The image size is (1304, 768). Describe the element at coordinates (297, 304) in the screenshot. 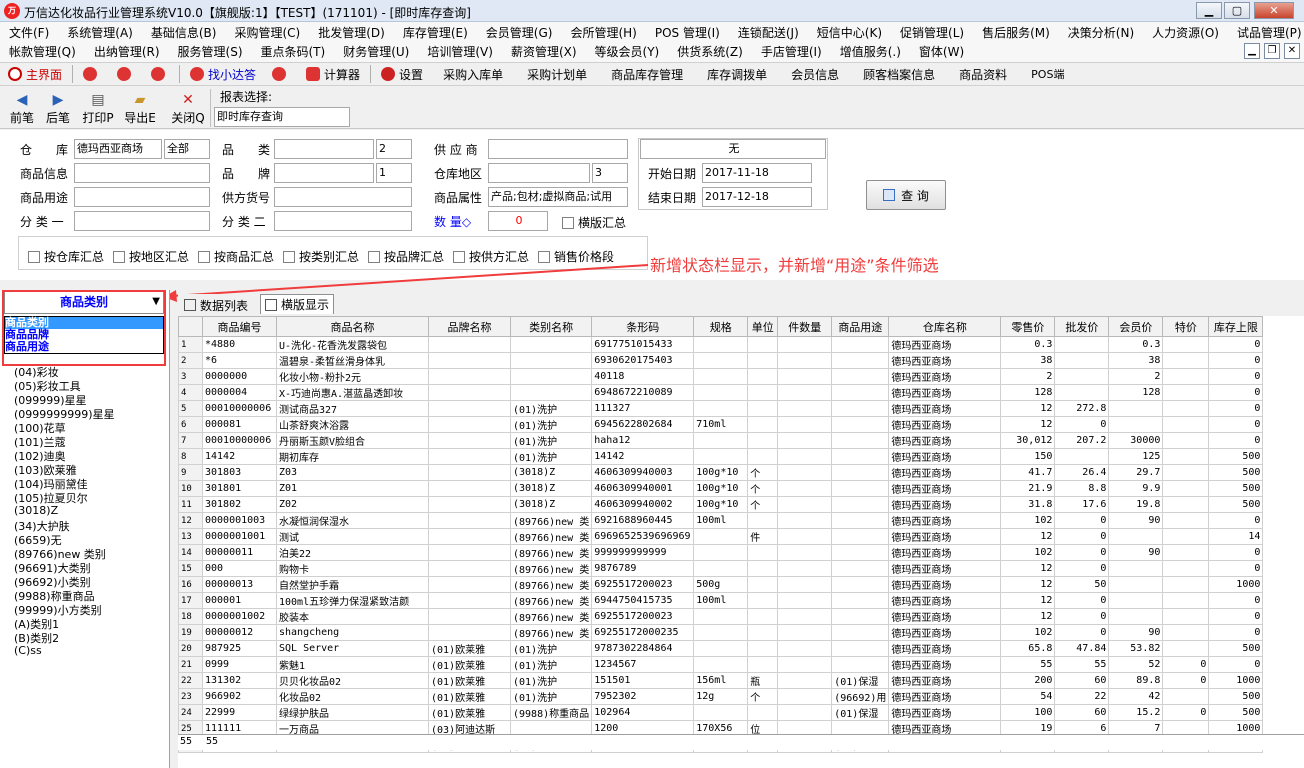

I see `tab-horizontal-view: 横版显示` at that location.